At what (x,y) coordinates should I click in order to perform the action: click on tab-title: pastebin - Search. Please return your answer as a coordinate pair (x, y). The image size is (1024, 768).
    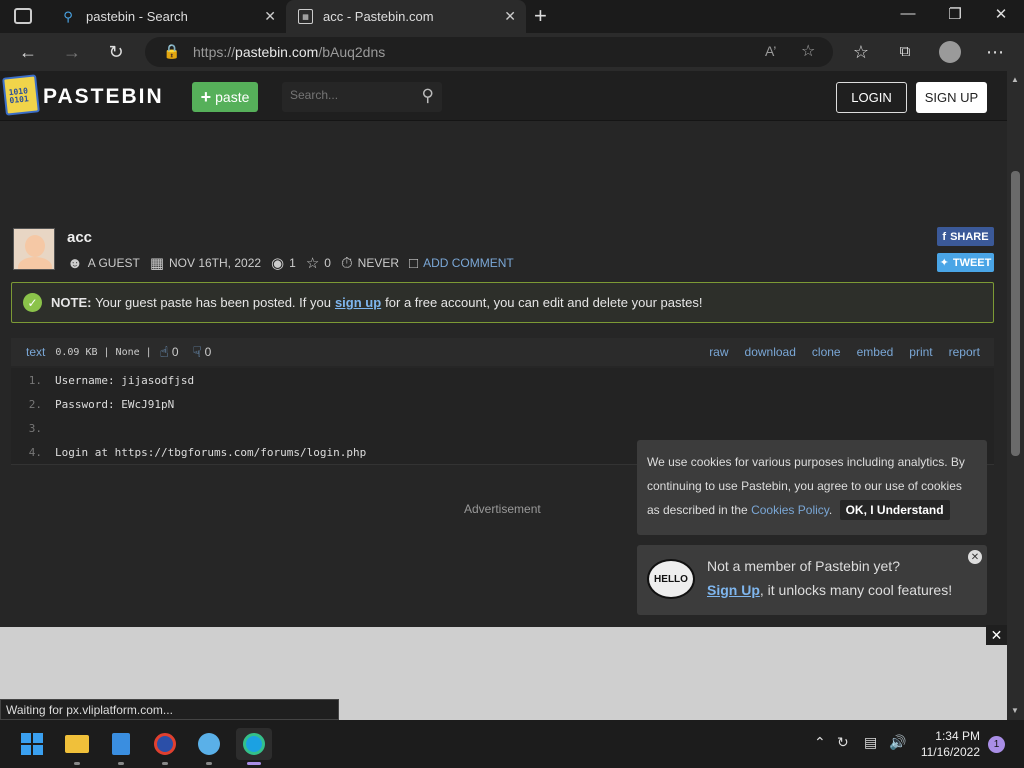
    Looking at the image, I should click on (137, 16).